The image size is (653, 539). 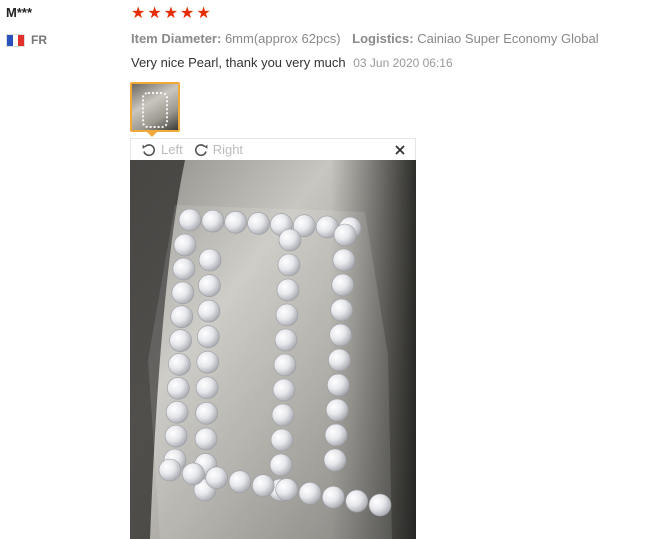 I want to click on feedback-text: Very nice Pearl, thank you very much, so click(x=238, y=62).